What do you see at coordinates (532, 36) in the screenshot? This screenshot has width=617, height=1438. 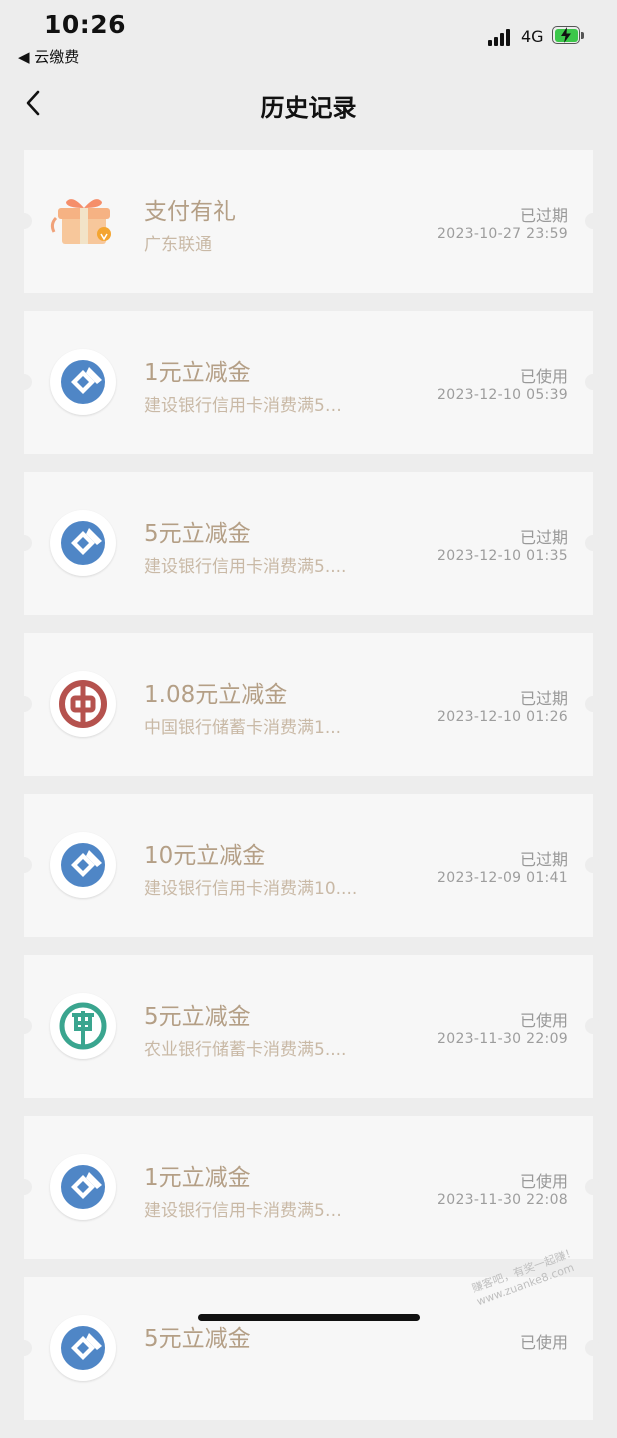 I see `network-type: 4G` at bounding box center [532, 36].